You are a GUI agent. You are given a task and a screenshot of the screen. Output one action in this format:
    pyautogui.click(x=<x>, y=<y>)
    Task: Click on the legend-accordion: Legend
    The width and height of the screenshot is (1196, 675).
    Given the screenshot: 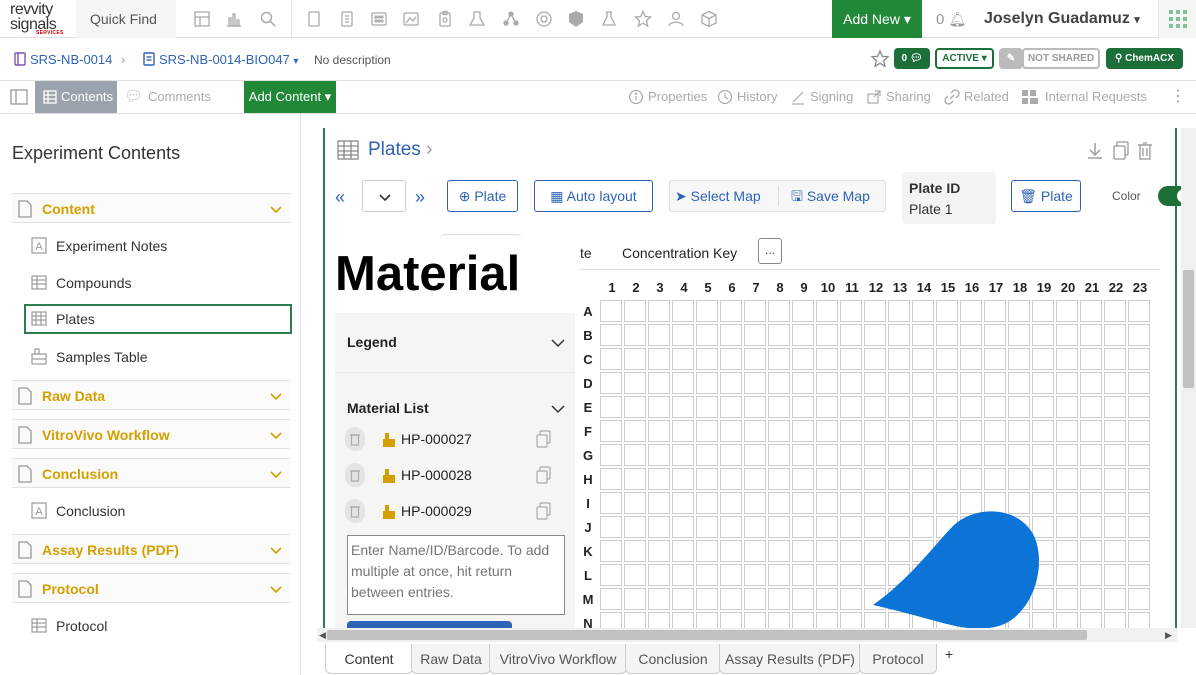 What is the action you would take?
    pyautogui.click(x=455, y=343)
    